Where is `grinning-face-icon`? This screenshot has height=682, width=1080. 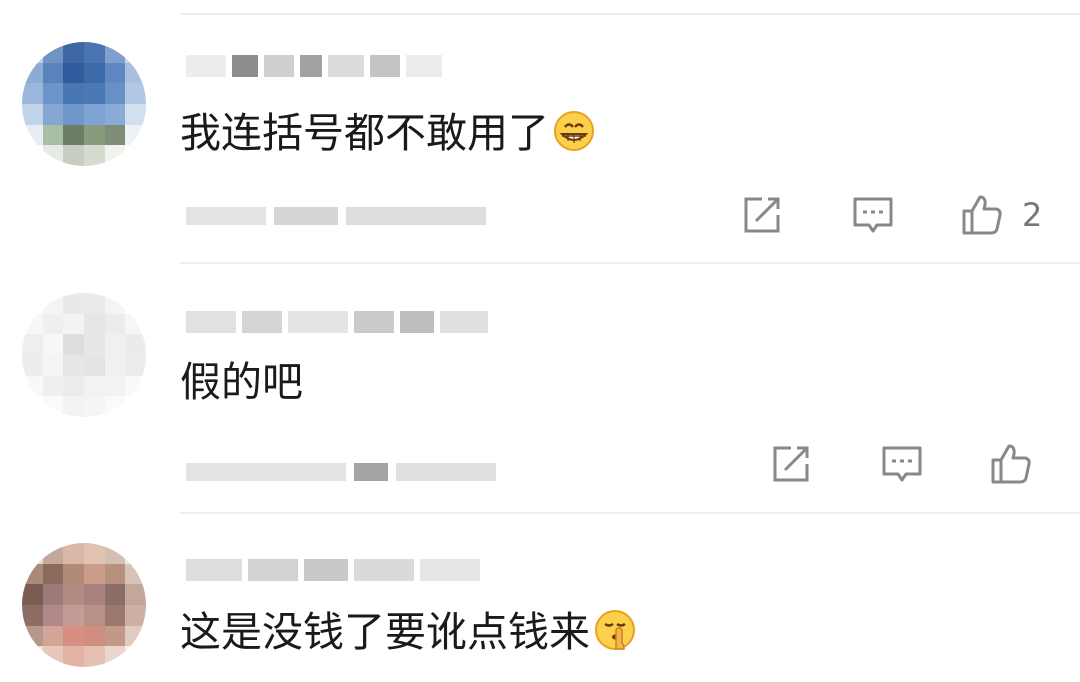 grinning-face-icon is located at coordinates (574, 137).